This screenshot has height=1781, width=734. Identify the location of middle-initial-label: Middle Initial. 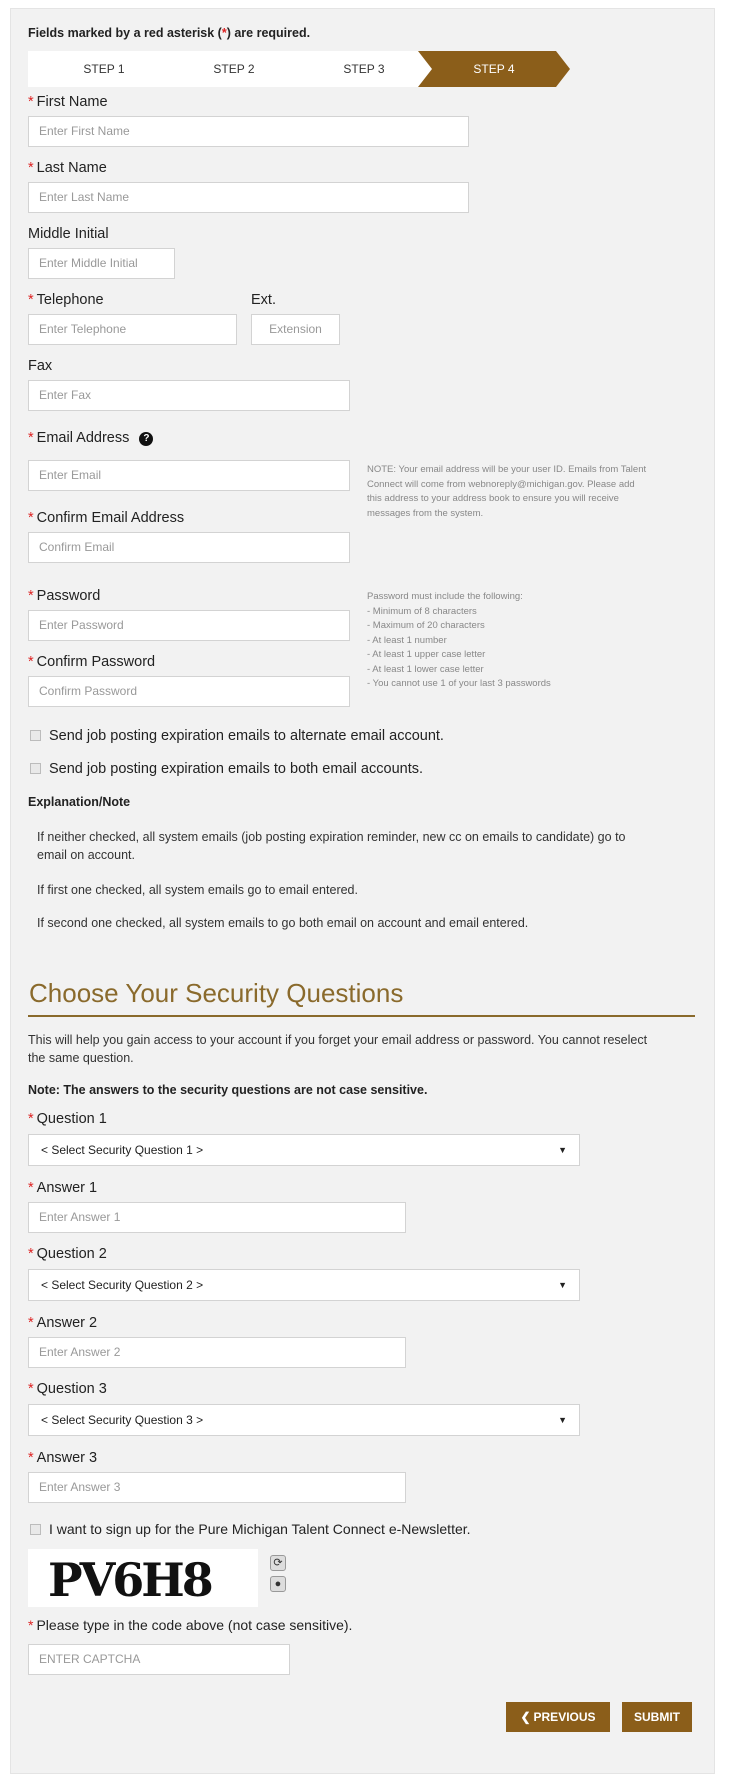
(68, 234).